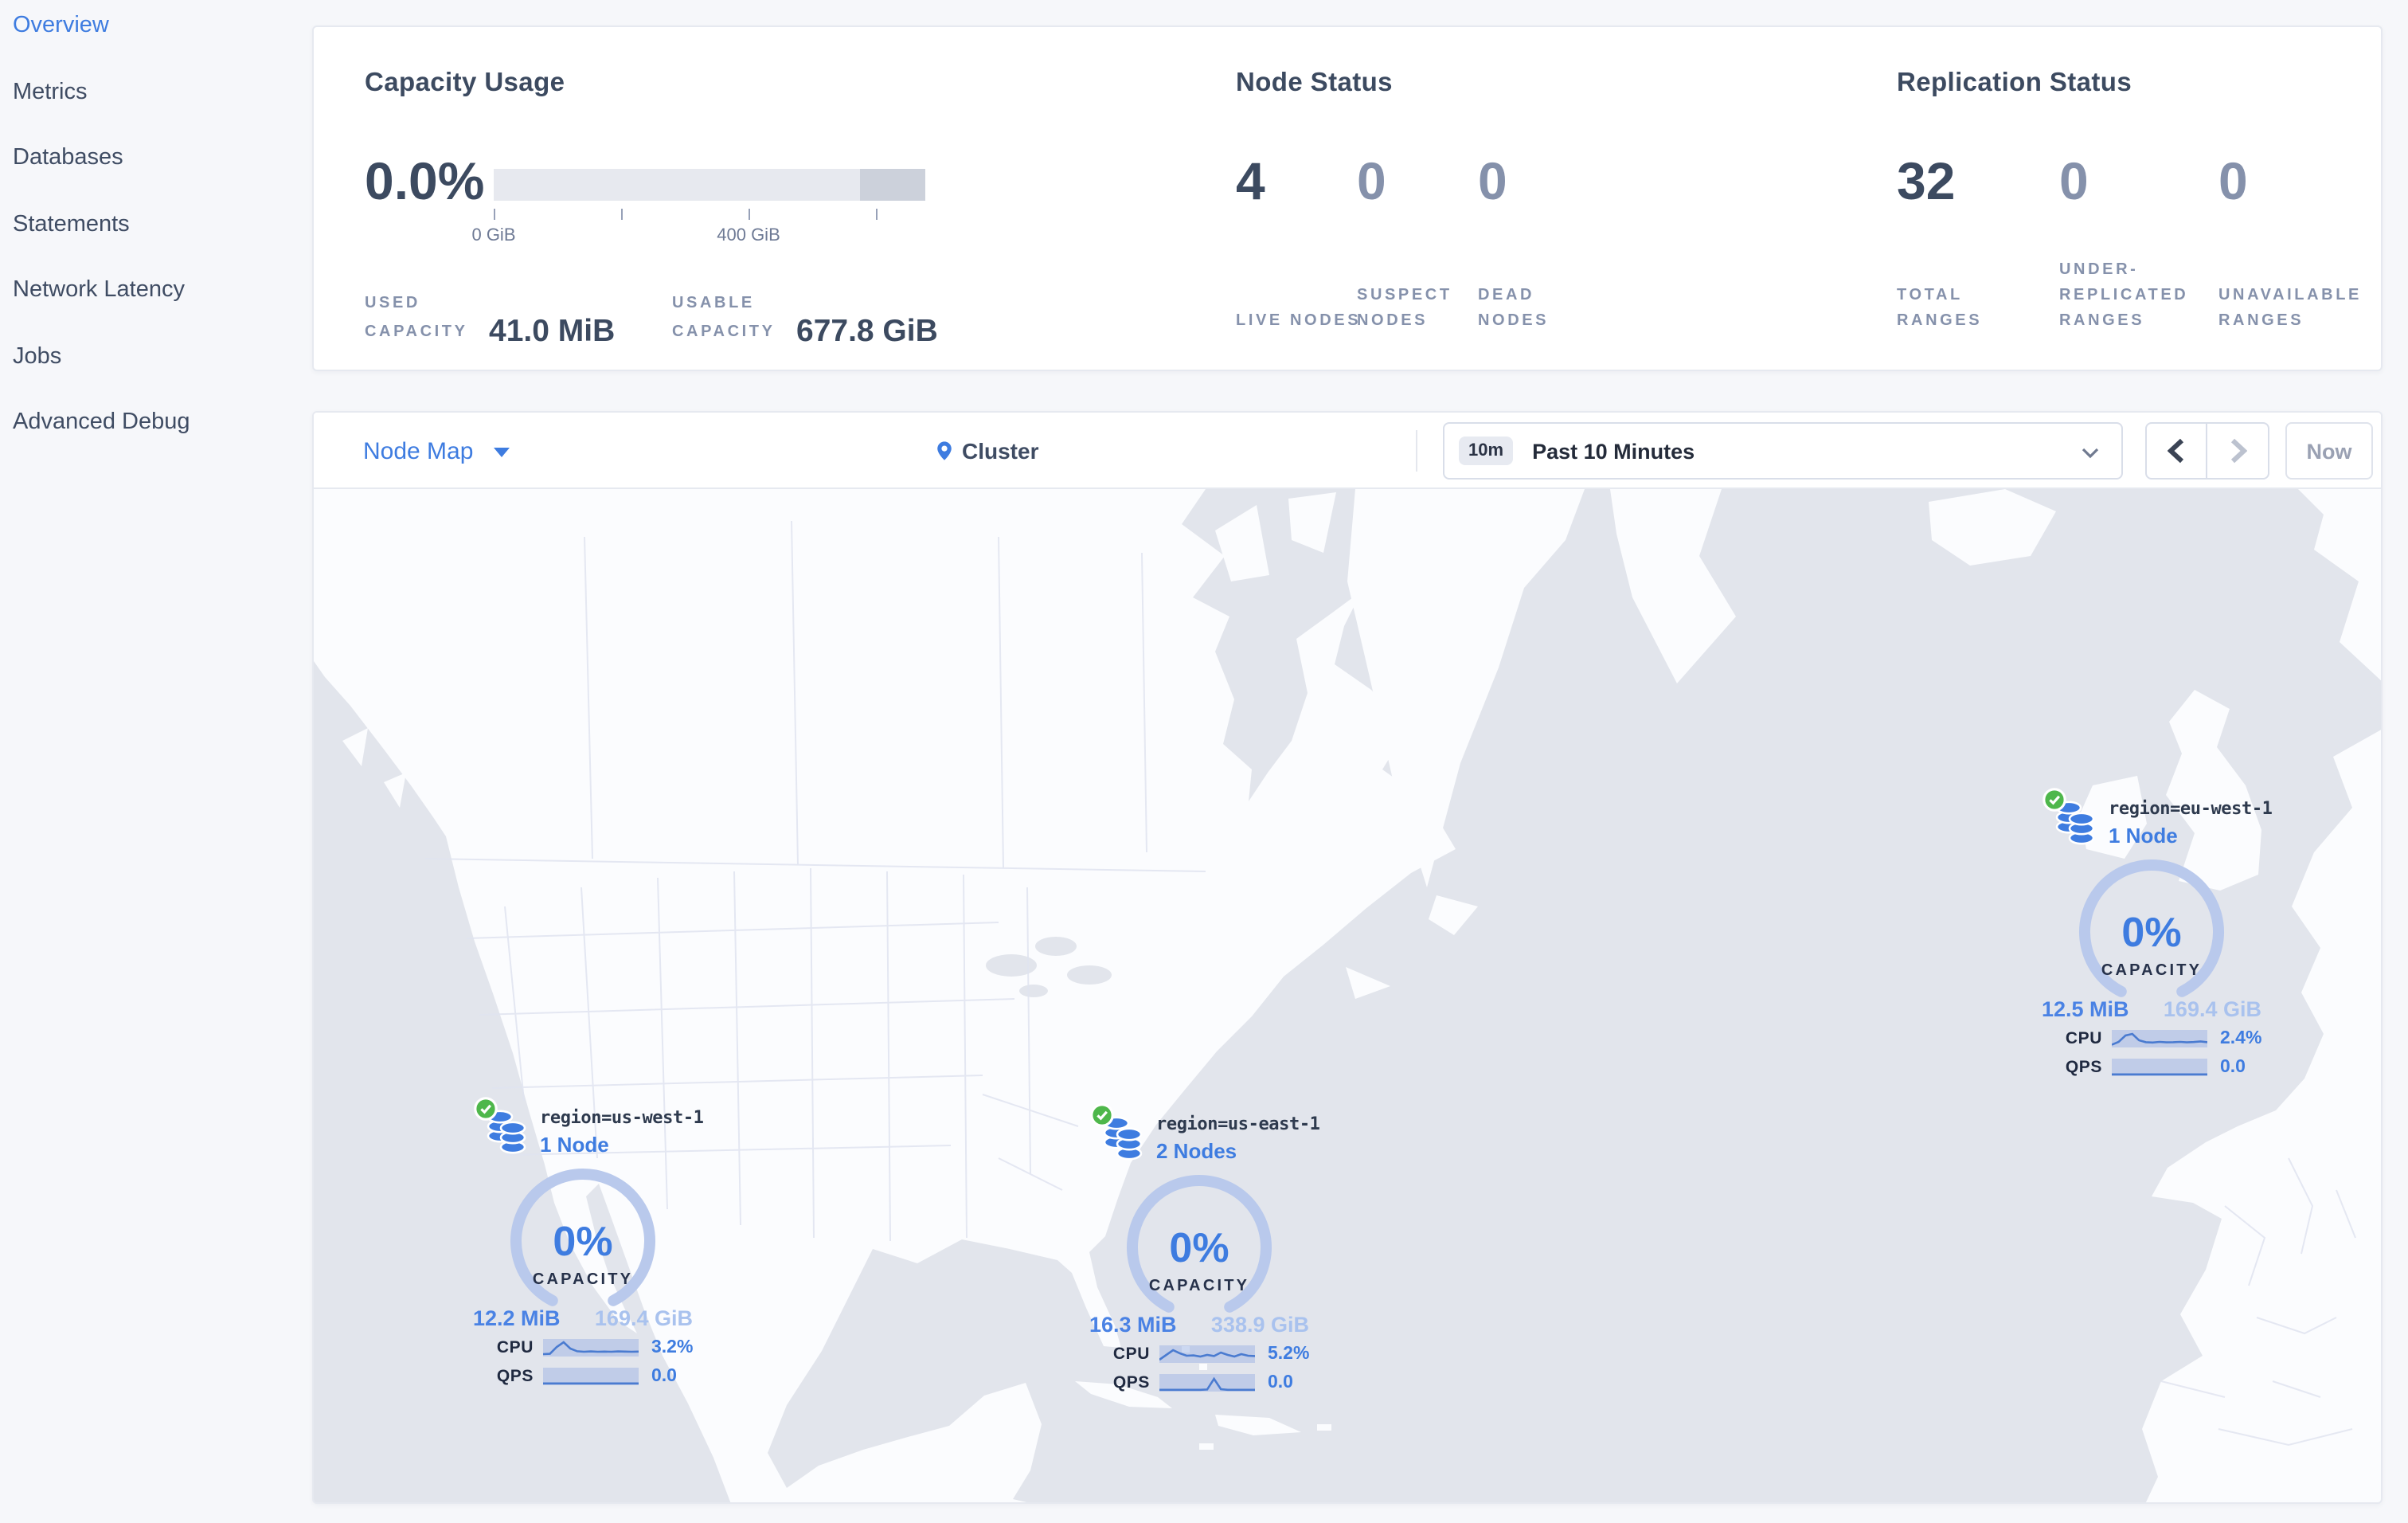  Describe the element at coordinates (156, 159) in the screenshot. I see `sidebar-item-databases: Databases` at that location.